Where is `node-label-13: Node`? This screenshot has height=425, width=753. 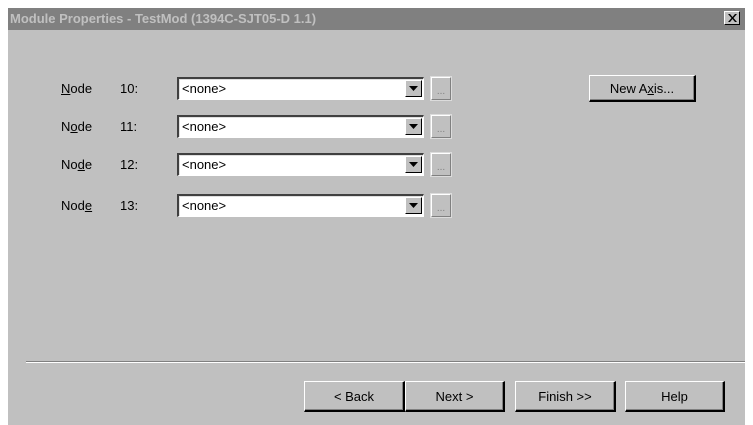
node-label-13: Node is located at coordinates (76, 205).